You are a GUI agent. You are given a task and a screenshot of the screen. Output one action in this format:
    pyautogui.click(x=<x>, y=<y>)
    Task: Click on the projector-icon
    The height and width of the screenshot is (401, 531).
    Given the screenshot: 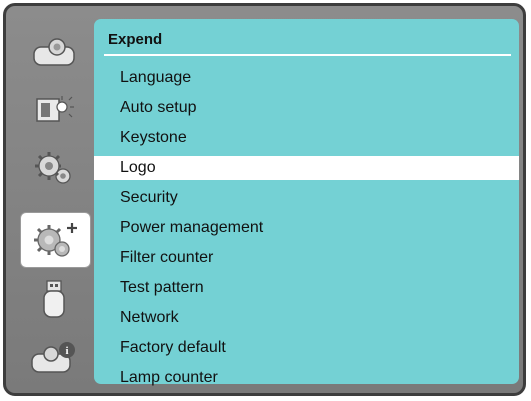 What is the action you would take?
    pyautogui.click(x=54, y=52)
    